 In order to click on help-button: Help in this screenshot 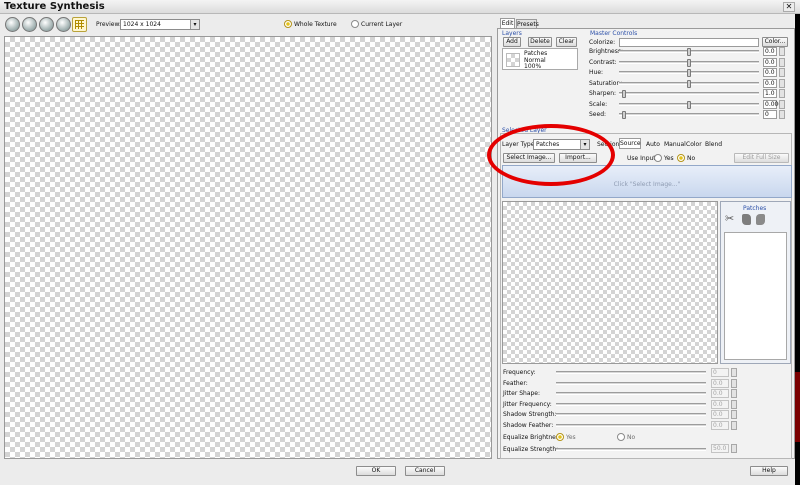, I will do `click(769, 471)`.